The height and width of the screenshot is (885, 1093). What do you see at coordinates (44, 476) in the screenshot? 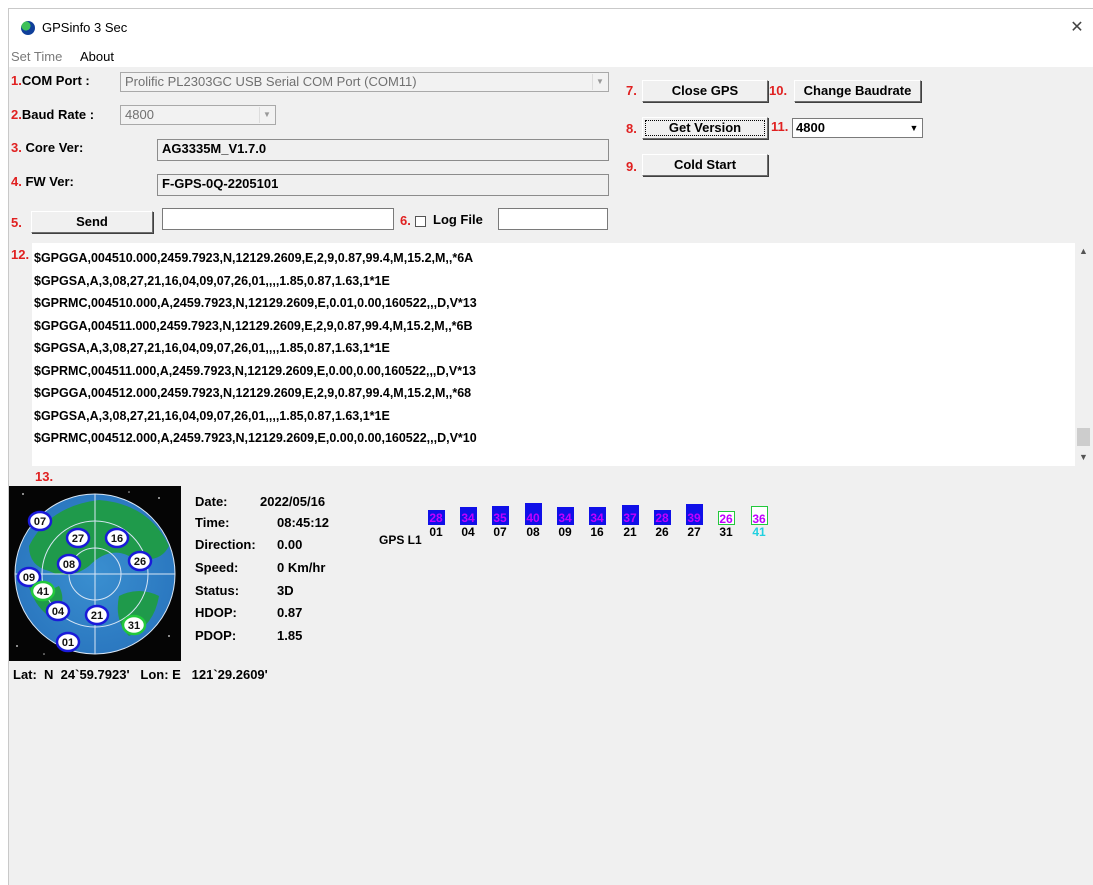
I see `status-number: 13.` at bounding box center [44, 476].